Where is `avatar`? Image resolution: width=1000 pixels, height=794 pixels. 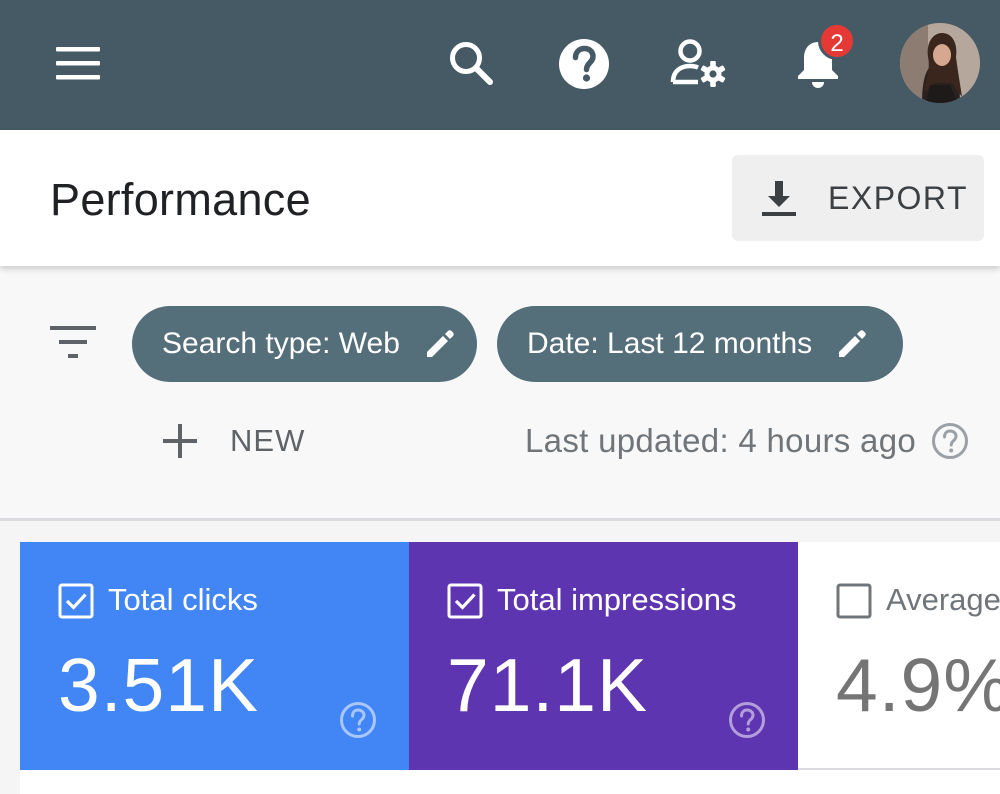 avatar is located at coordinates (940, 63).